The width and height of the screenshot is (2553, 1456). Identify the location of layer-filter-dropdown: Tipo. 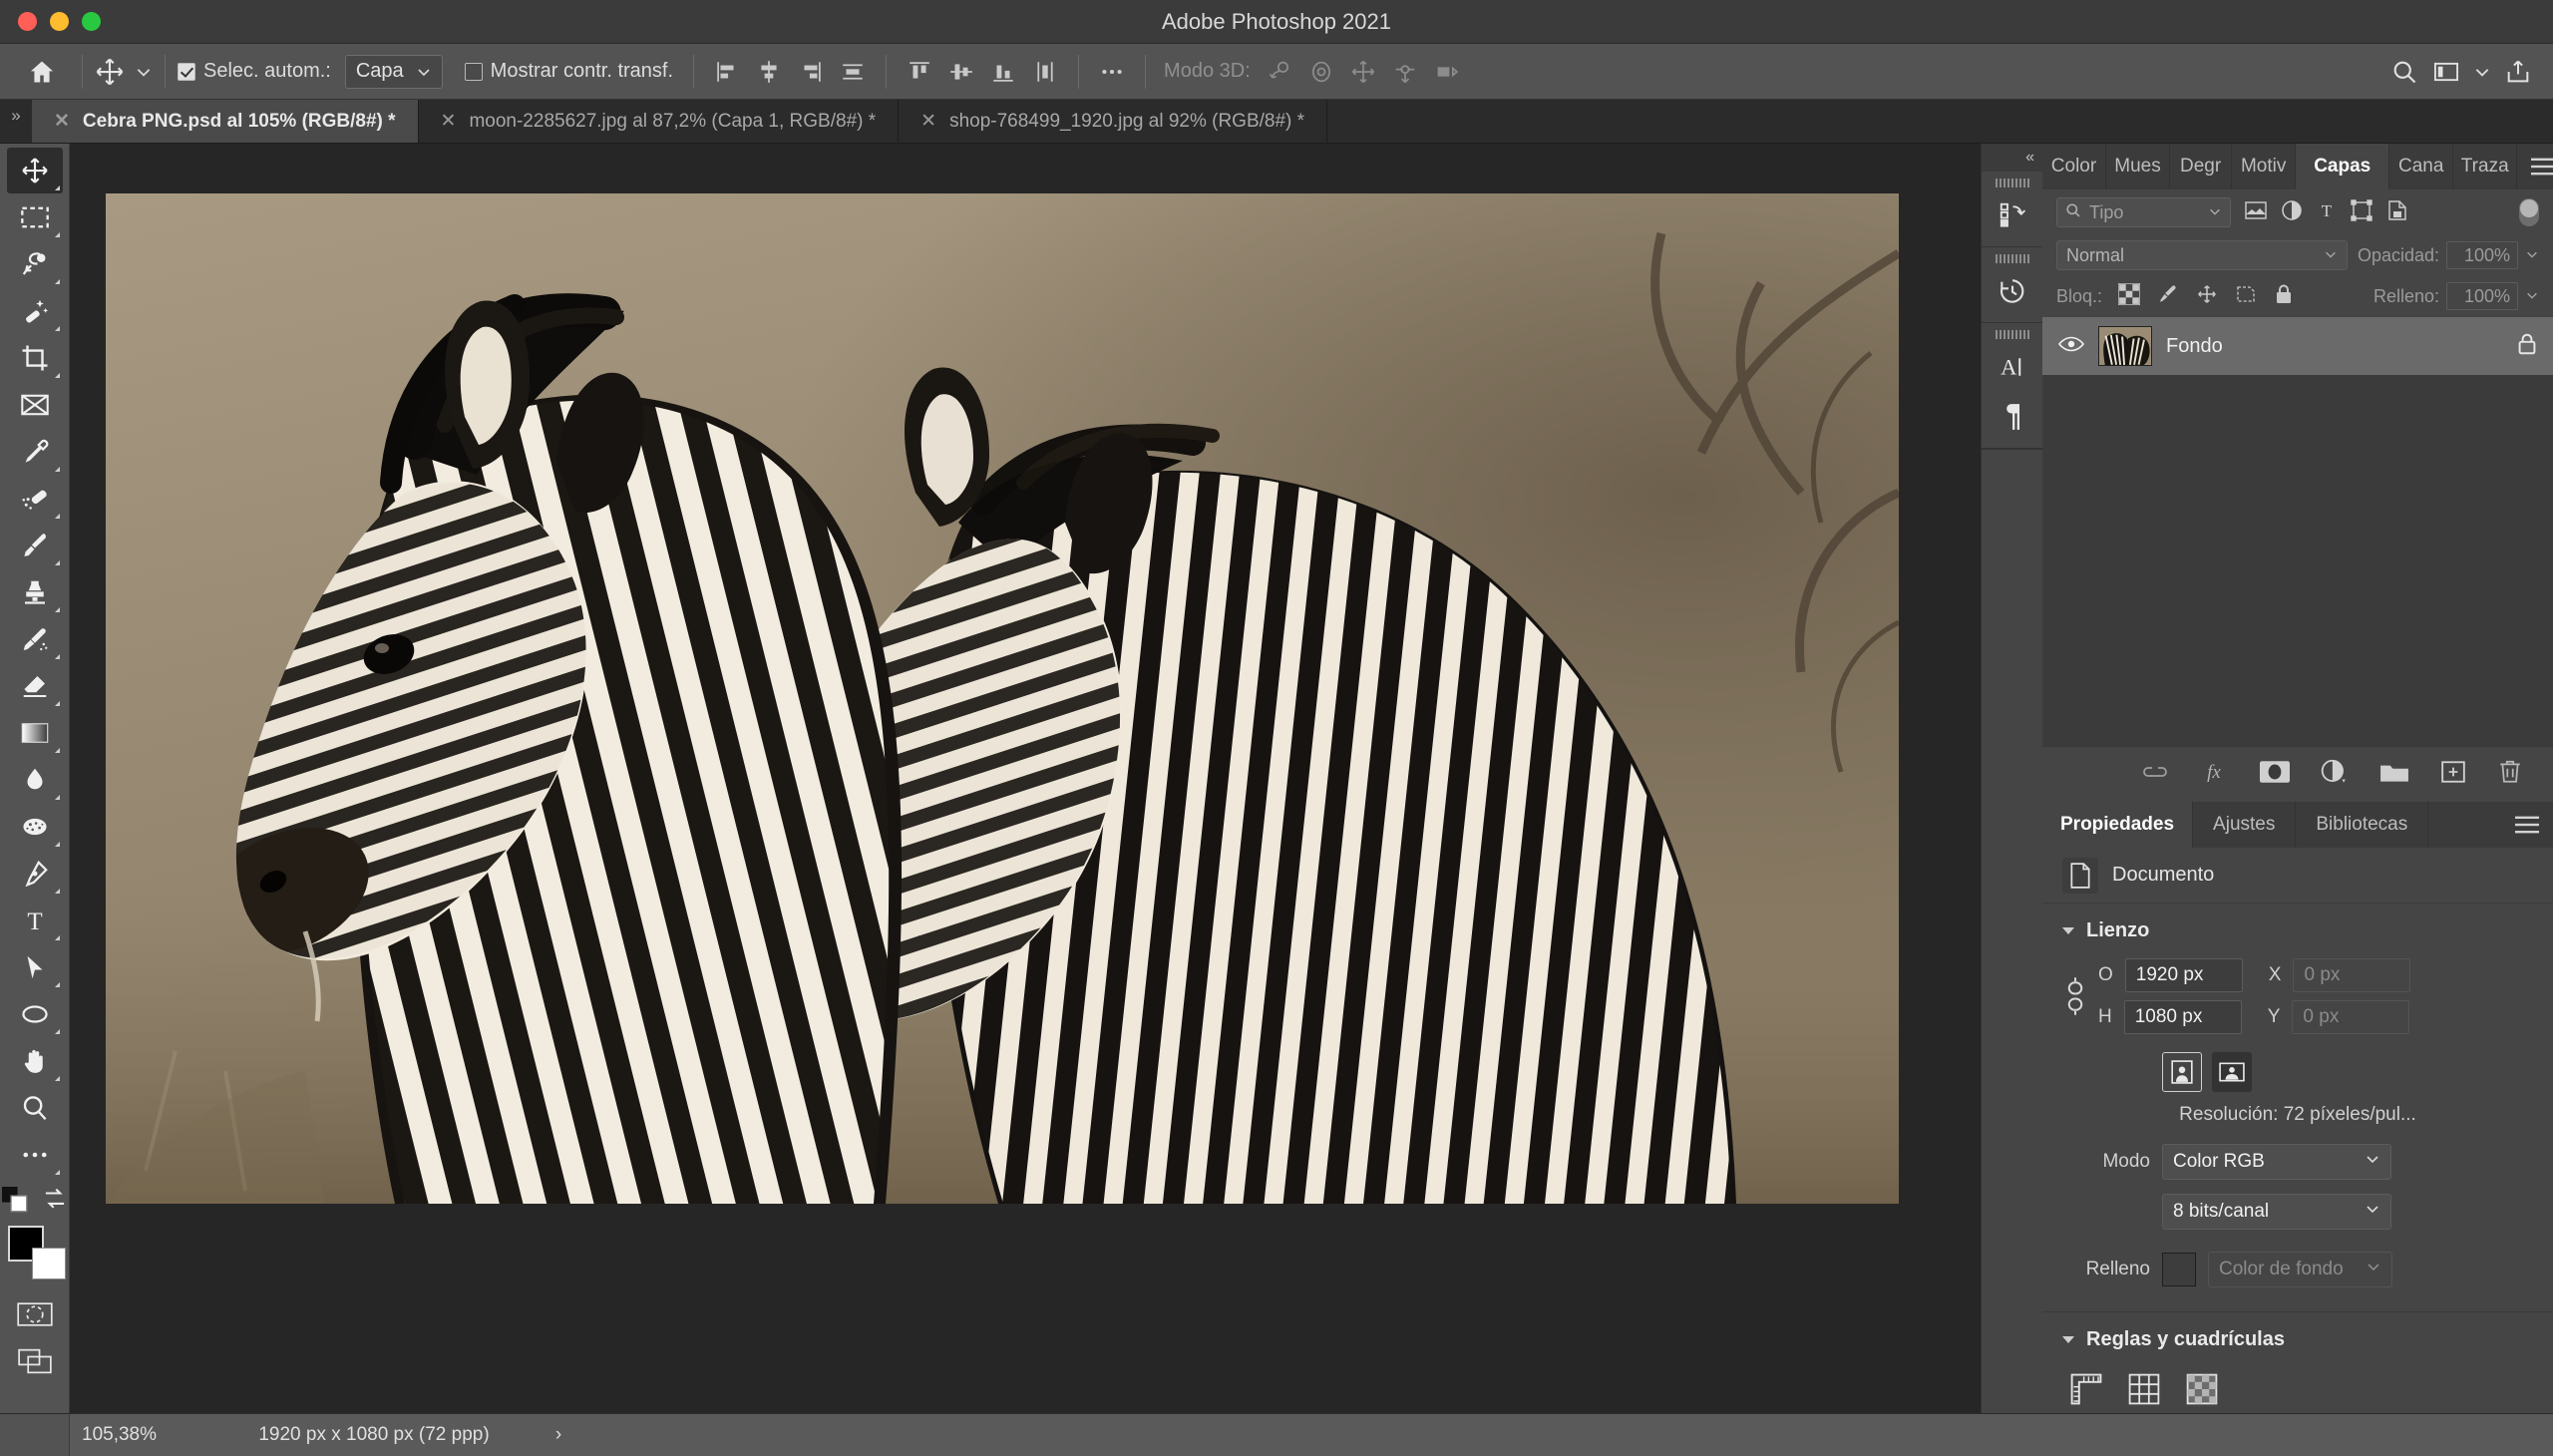
(2144, 212).